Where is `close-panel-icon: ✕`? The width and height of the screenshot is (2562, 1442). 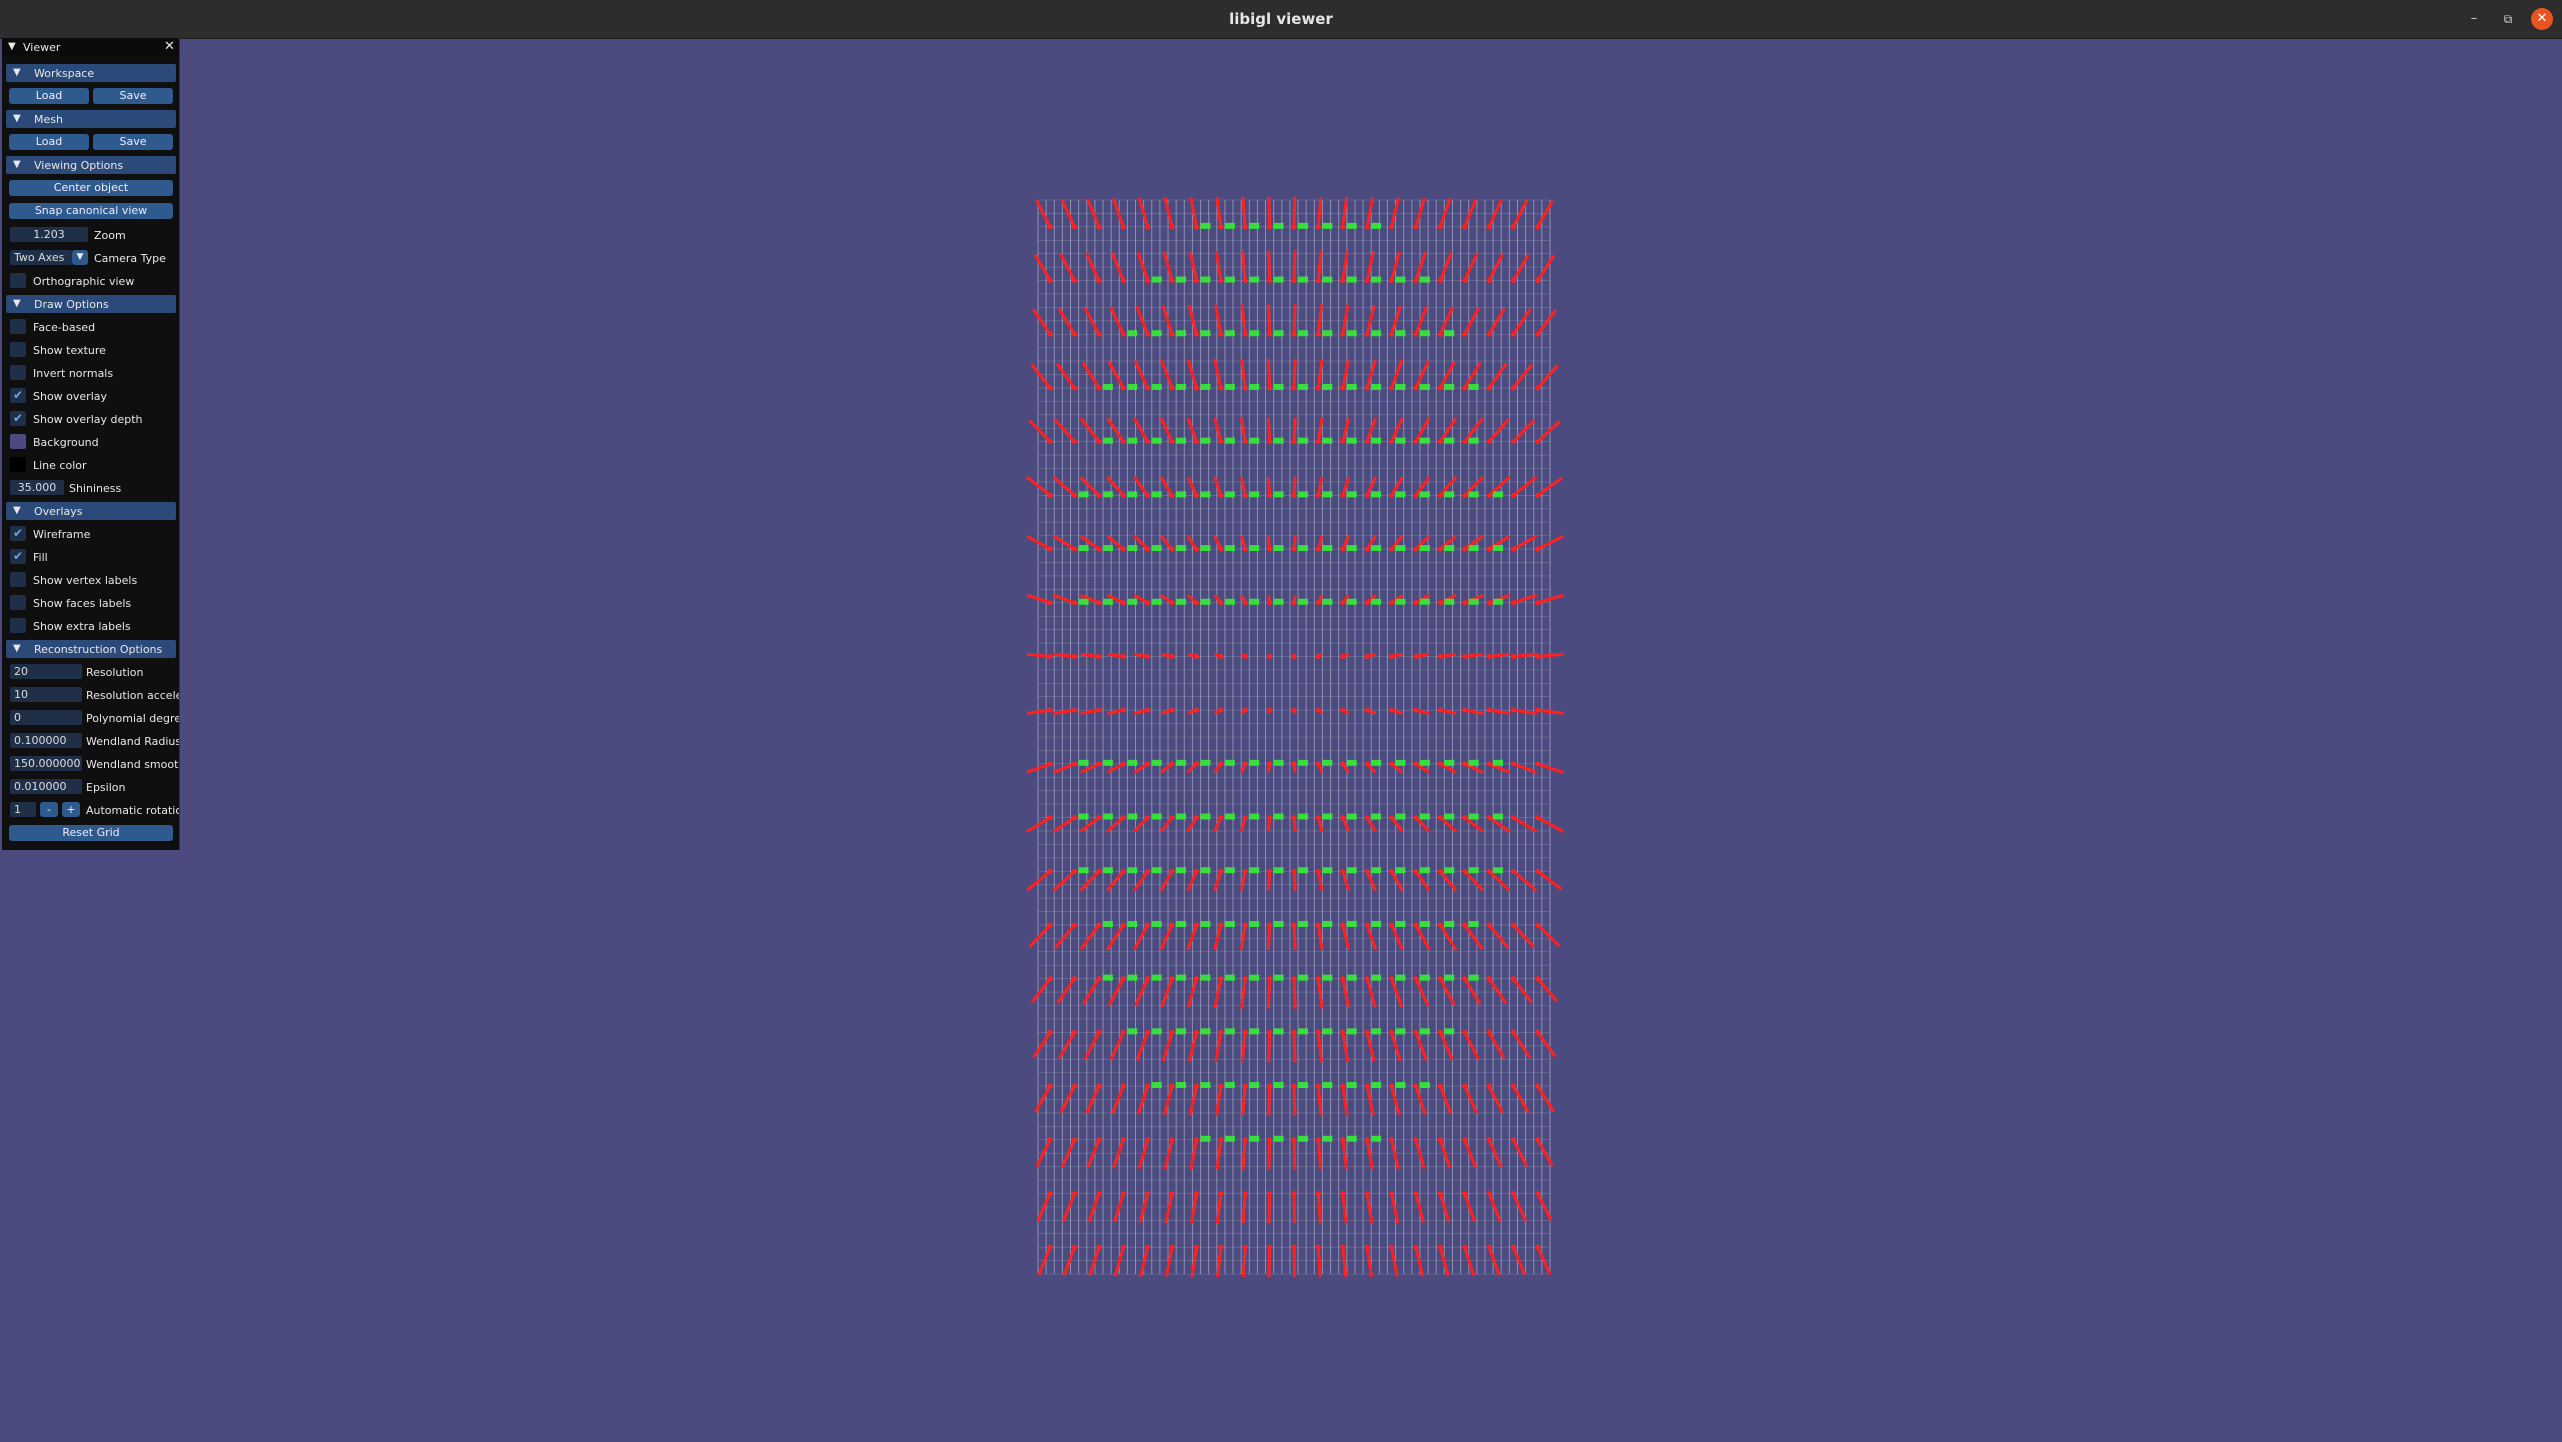 close-panel-icon: ✕ is located at coordinates (169, 46).